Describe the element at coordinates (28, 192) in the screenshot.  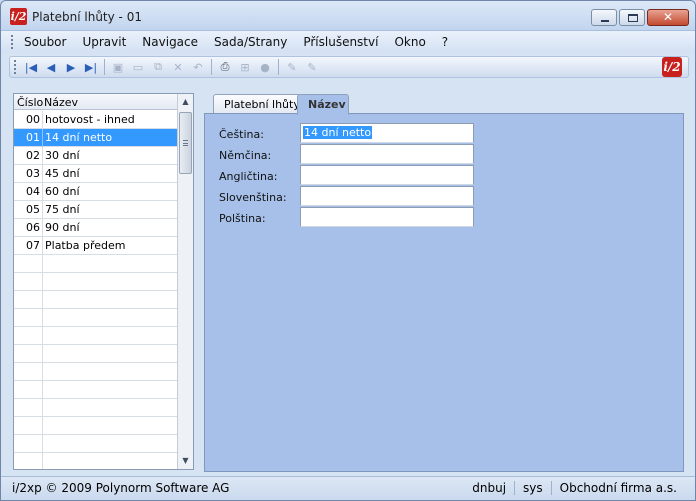
I see `row-number: 04` at that location.